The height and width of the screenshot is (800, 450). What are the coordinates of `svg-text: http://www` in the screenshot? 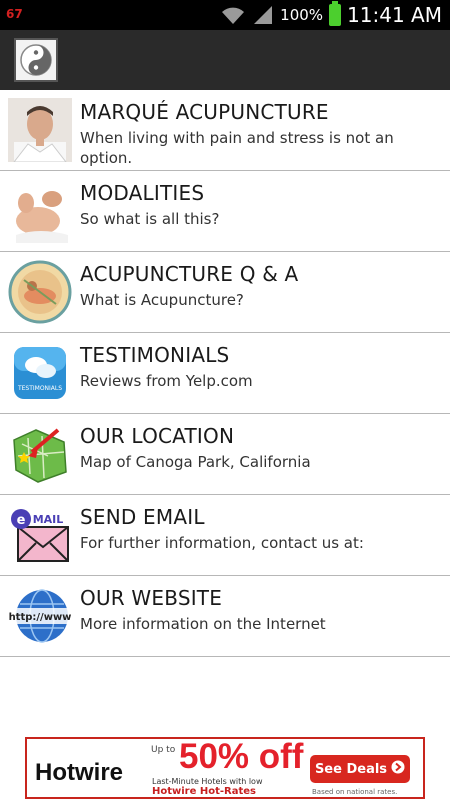 It's located at (40, 617).